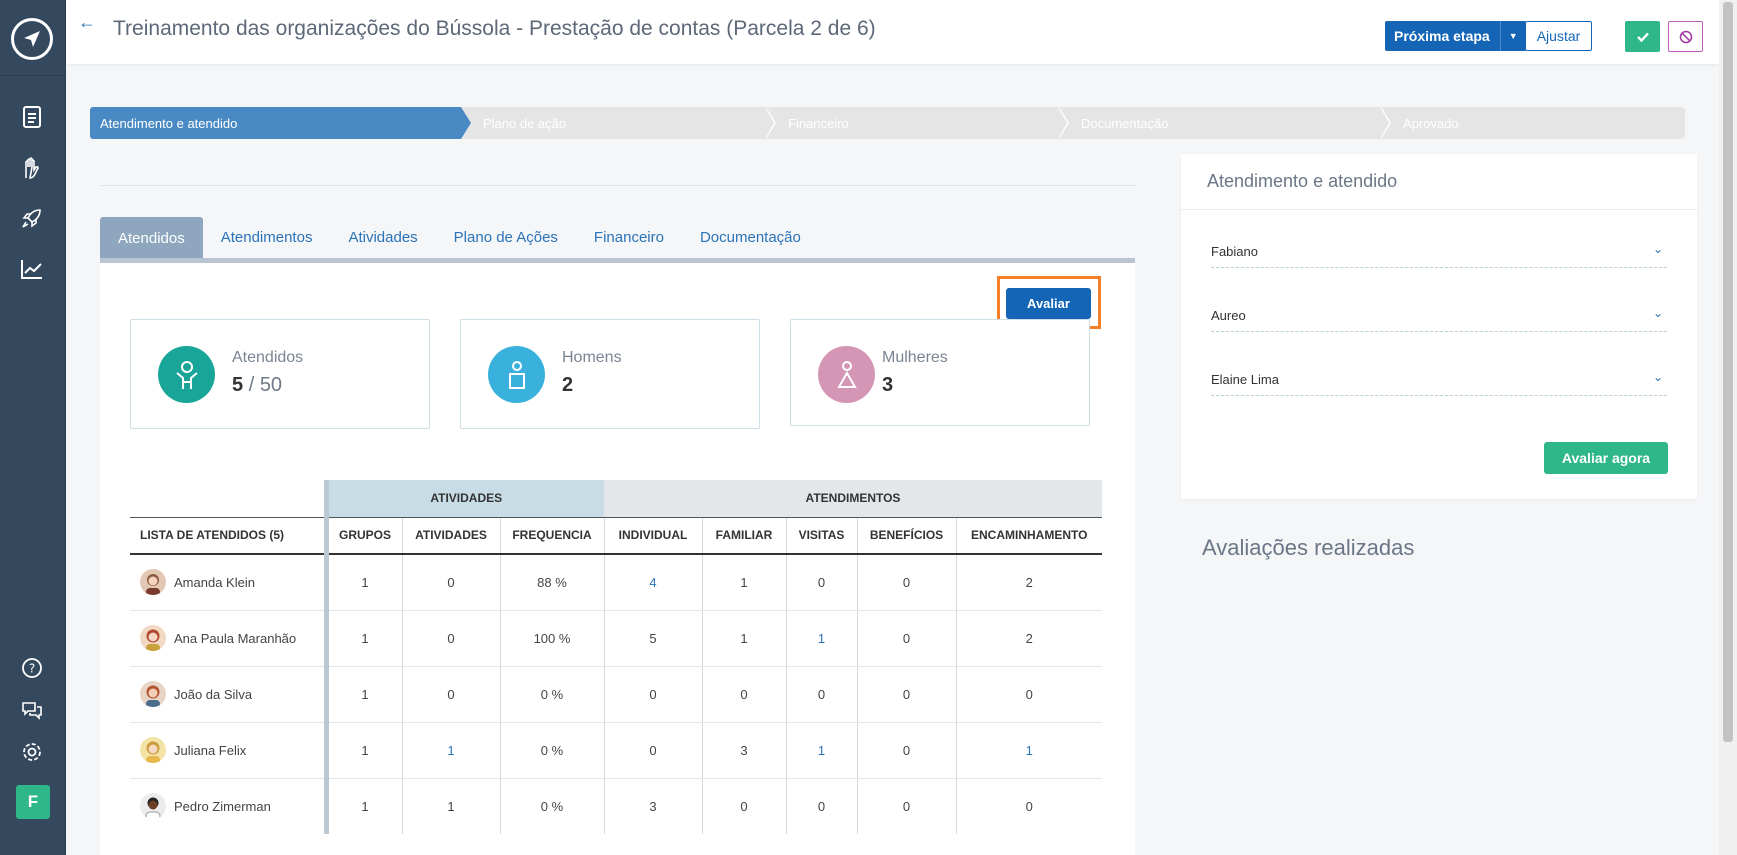 This screenshot has height=855, width=1737. Describe the element at coordinates (1642, 36) in the screenshot. I see `approve-button` at that location.